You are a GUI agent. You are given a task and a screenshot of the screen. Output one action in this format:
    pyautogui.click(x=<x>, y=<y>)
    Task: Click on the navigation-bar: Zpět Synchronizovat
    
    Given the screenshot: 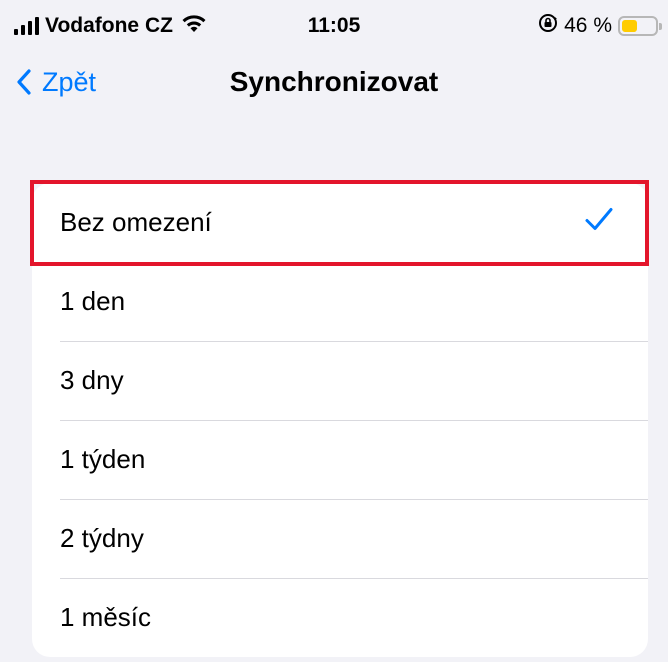 What is the action you would take?
    pyautogui.click(x=334, y=82)
    